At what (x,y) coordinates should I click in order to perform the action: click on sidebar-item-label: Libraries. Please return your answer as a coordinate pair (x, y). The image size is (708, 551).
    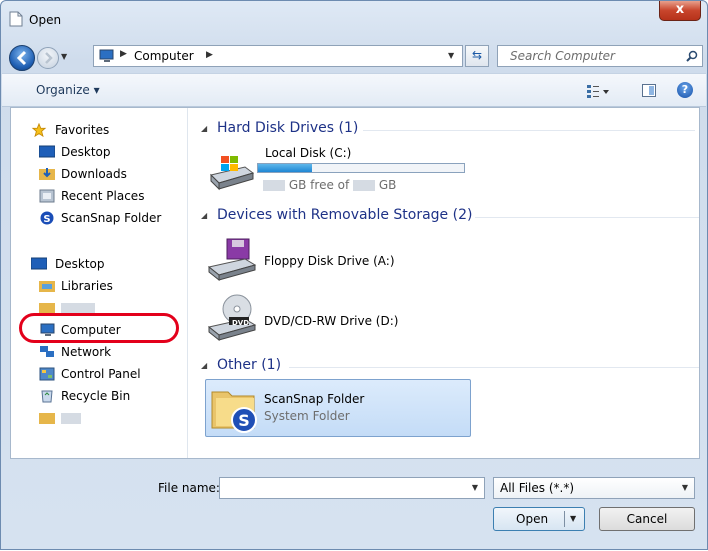
    Looking at the image, I should click on (87, 286).